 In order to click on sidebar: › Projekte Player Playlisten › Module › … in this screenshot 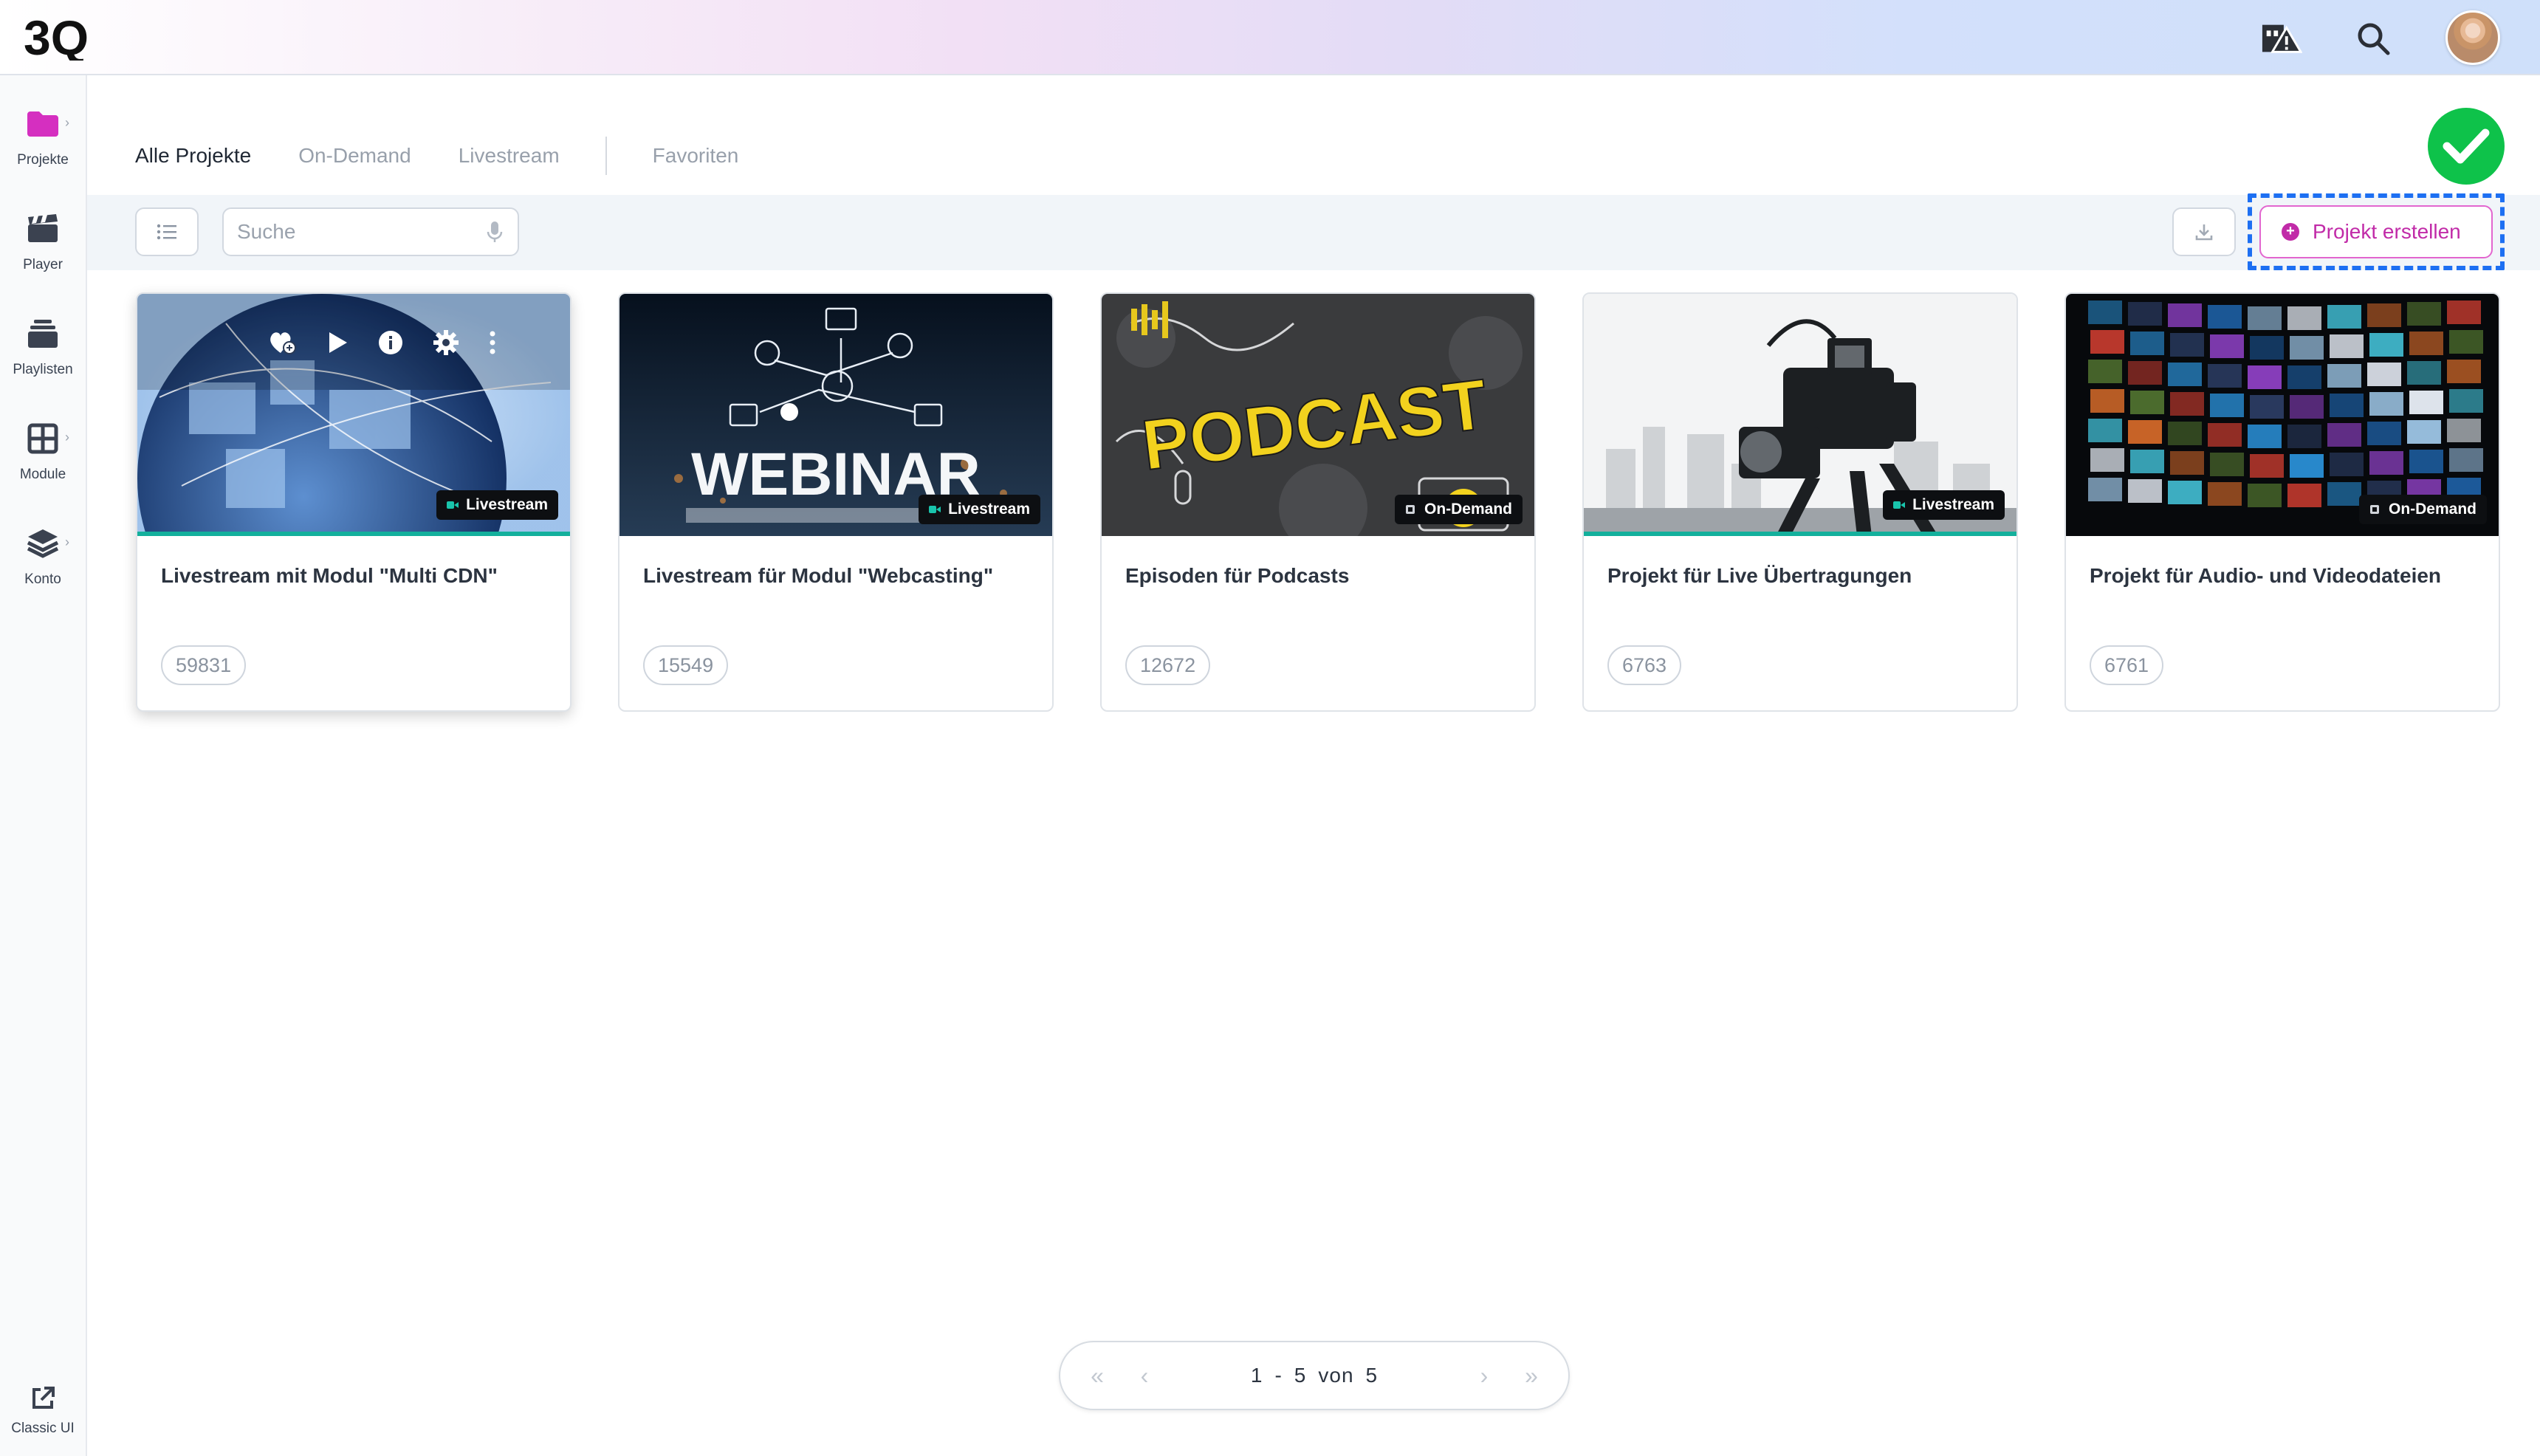, I will do `click(43, 766)`.